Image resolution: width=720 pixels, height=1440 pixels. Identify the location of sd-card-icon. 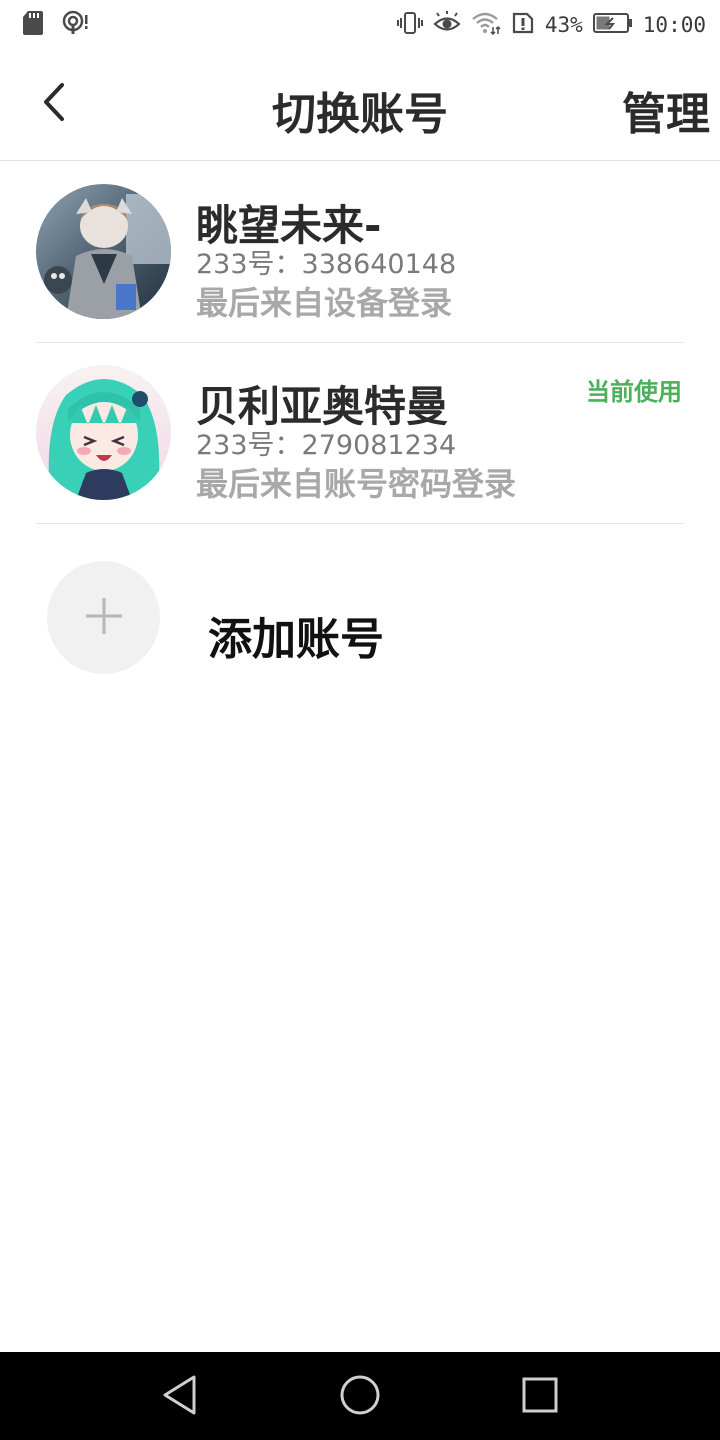
(33, 25).